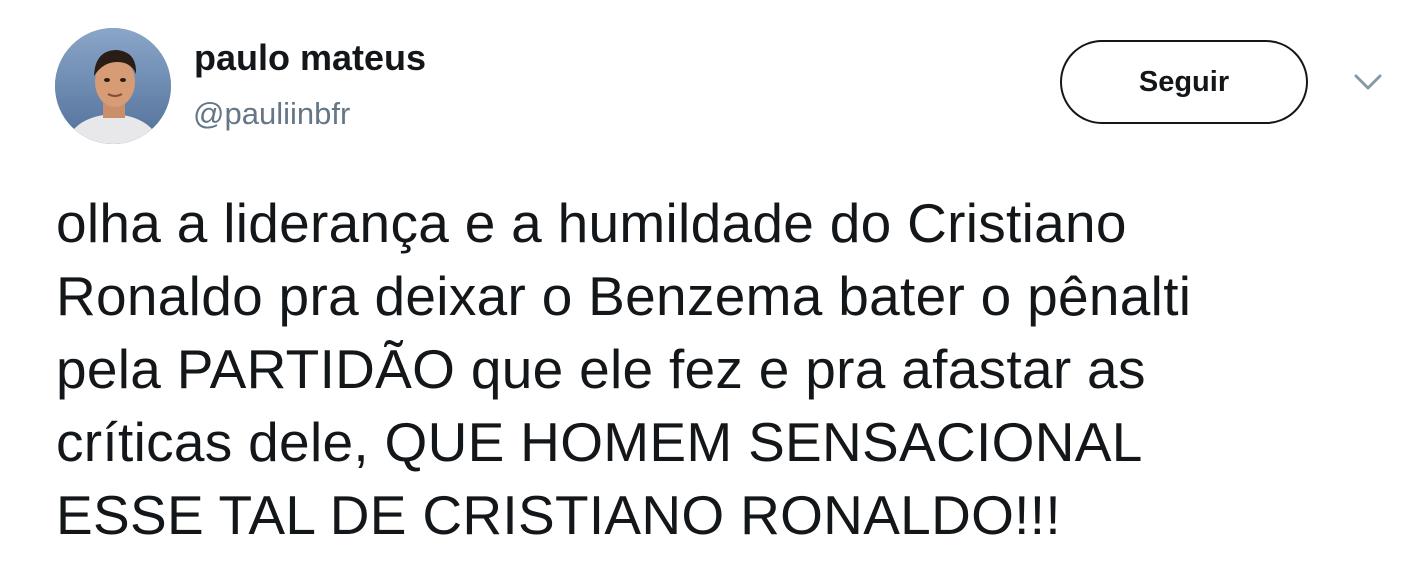  I want to click on chevron-down-icon-glyph, so click(1368, 82).